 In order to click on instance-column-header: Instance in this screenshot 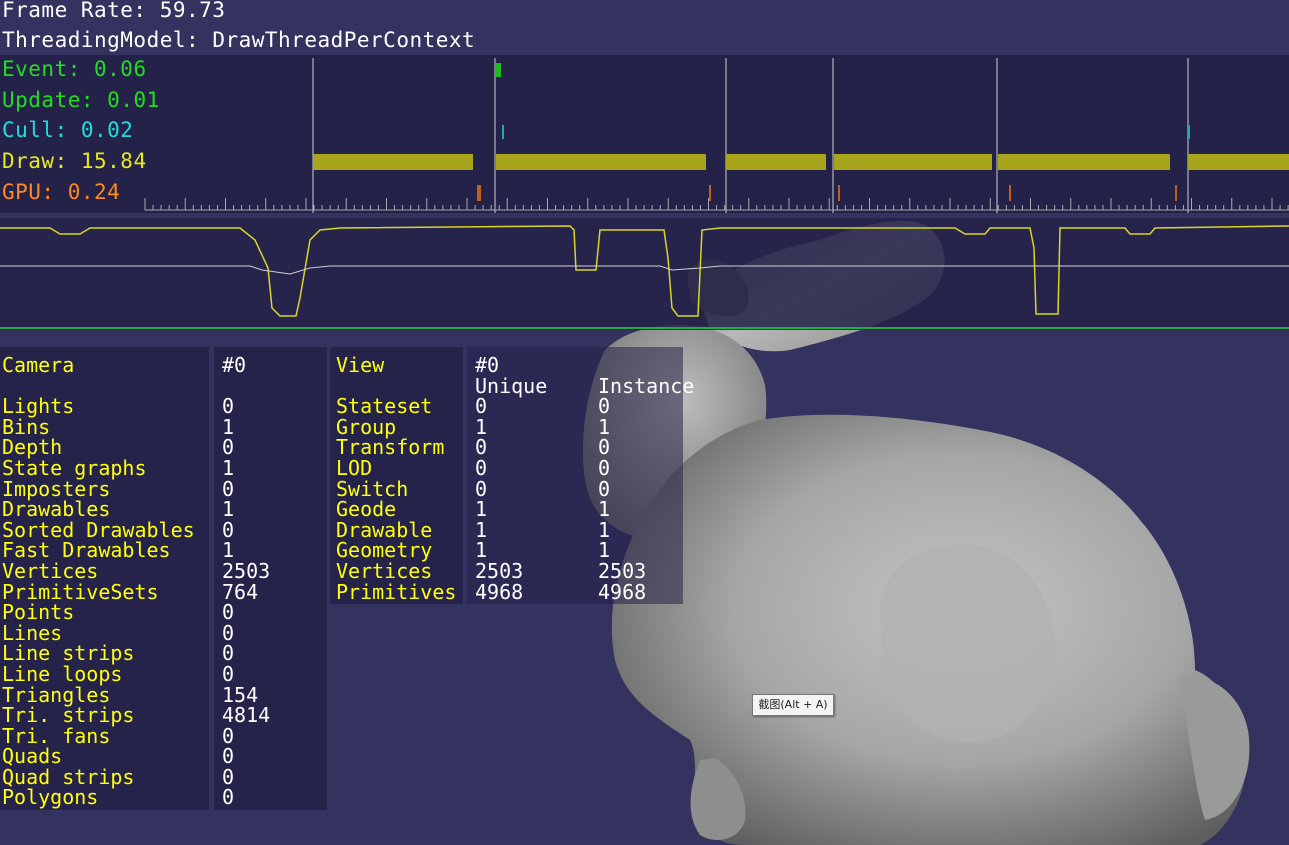, I will do `click(646, 385)`.